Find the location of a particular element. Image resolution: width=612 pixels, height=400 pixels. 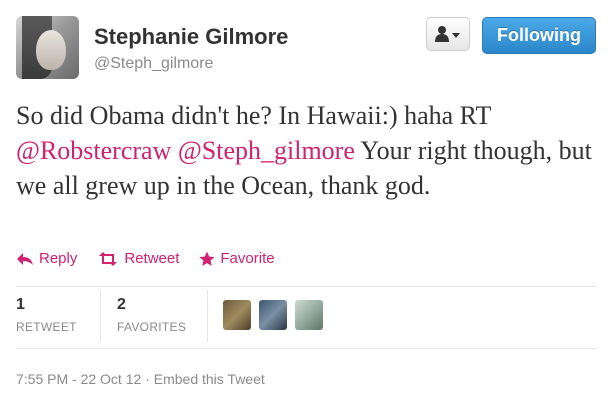

user-name: Stephanie Gilmore is located at coordinates (191, 37).